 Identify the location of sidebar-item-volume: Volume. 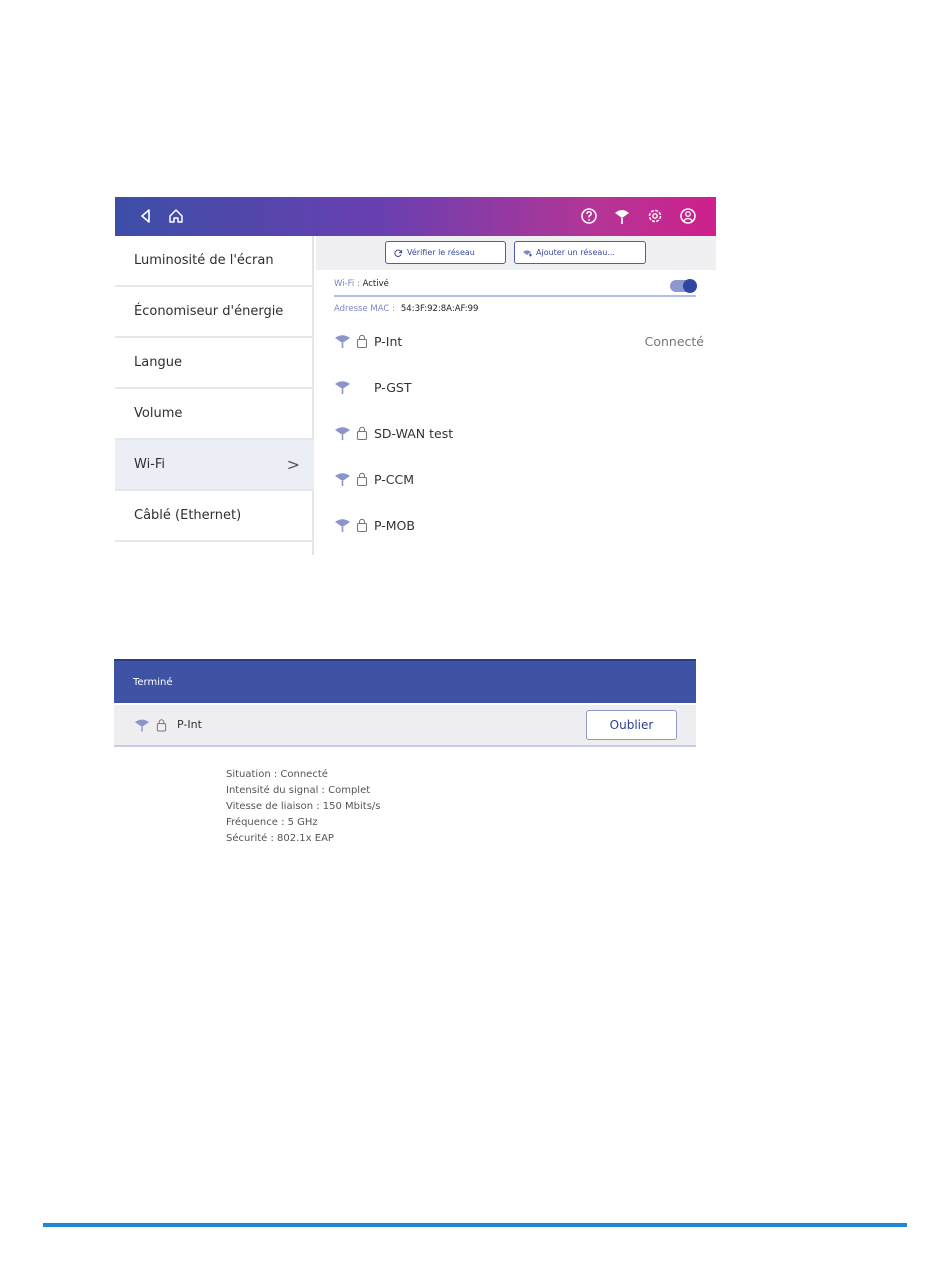
(214, 414).